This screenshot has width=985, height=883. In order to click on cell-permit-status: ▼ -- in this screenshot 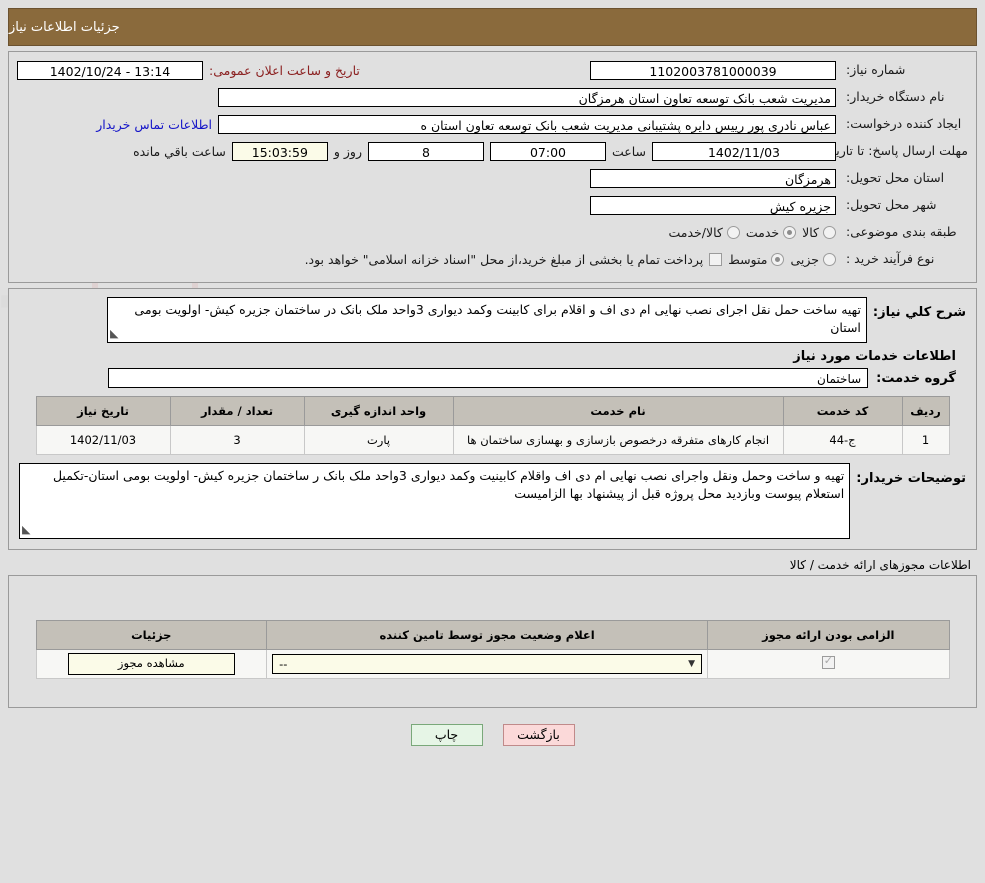, I will do `click(487, 664)`.